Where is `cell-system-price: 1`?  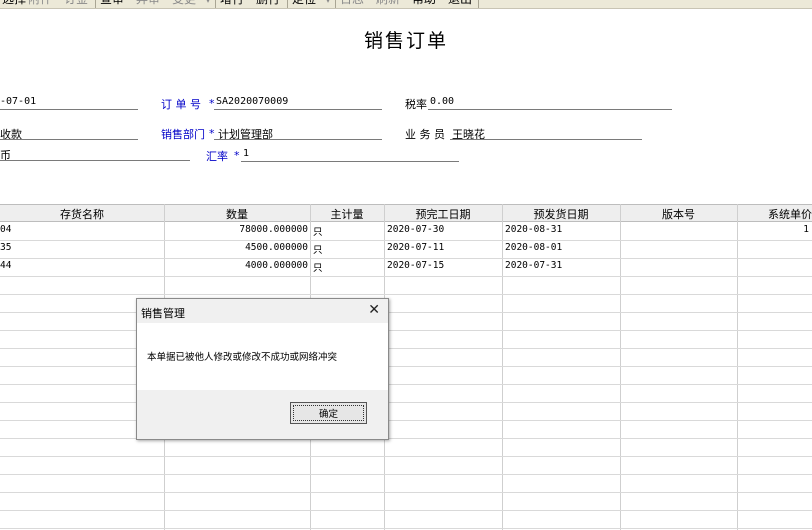
cell-system-price: 1 is located at coordinates (773, 229).